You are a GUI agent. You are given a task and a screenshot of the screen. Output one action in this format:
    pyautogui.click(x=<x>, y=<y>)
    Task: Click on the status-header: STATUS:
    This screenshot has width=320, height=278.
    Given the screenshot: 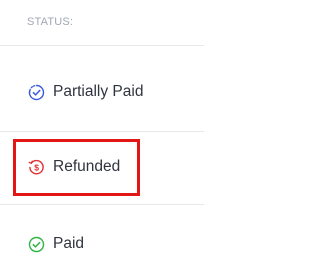 What is the action you would take?
    pyautogui.click(x=102, y=23)
    